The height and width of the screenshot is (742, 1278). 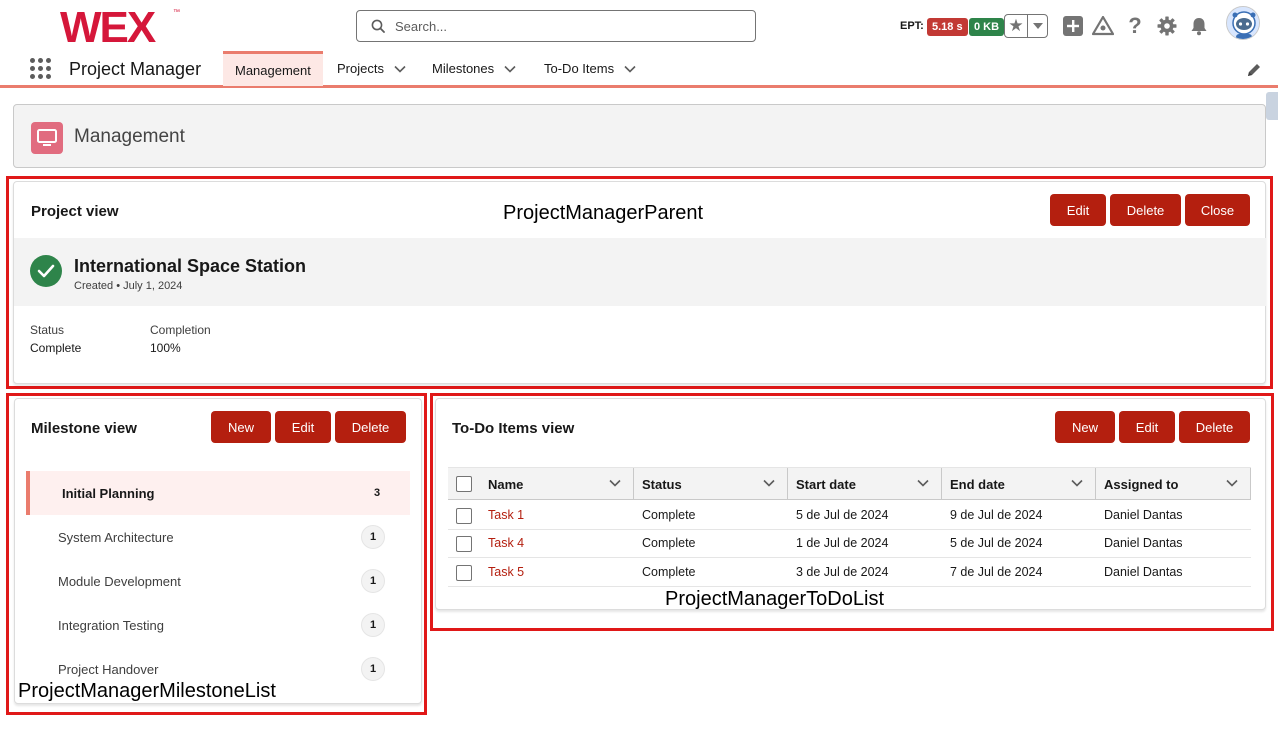 What do you see at coordinates (1214, 427) in the screenshot?
I see `todo-delete-button: Delete` at bounding box center [1214, 427].